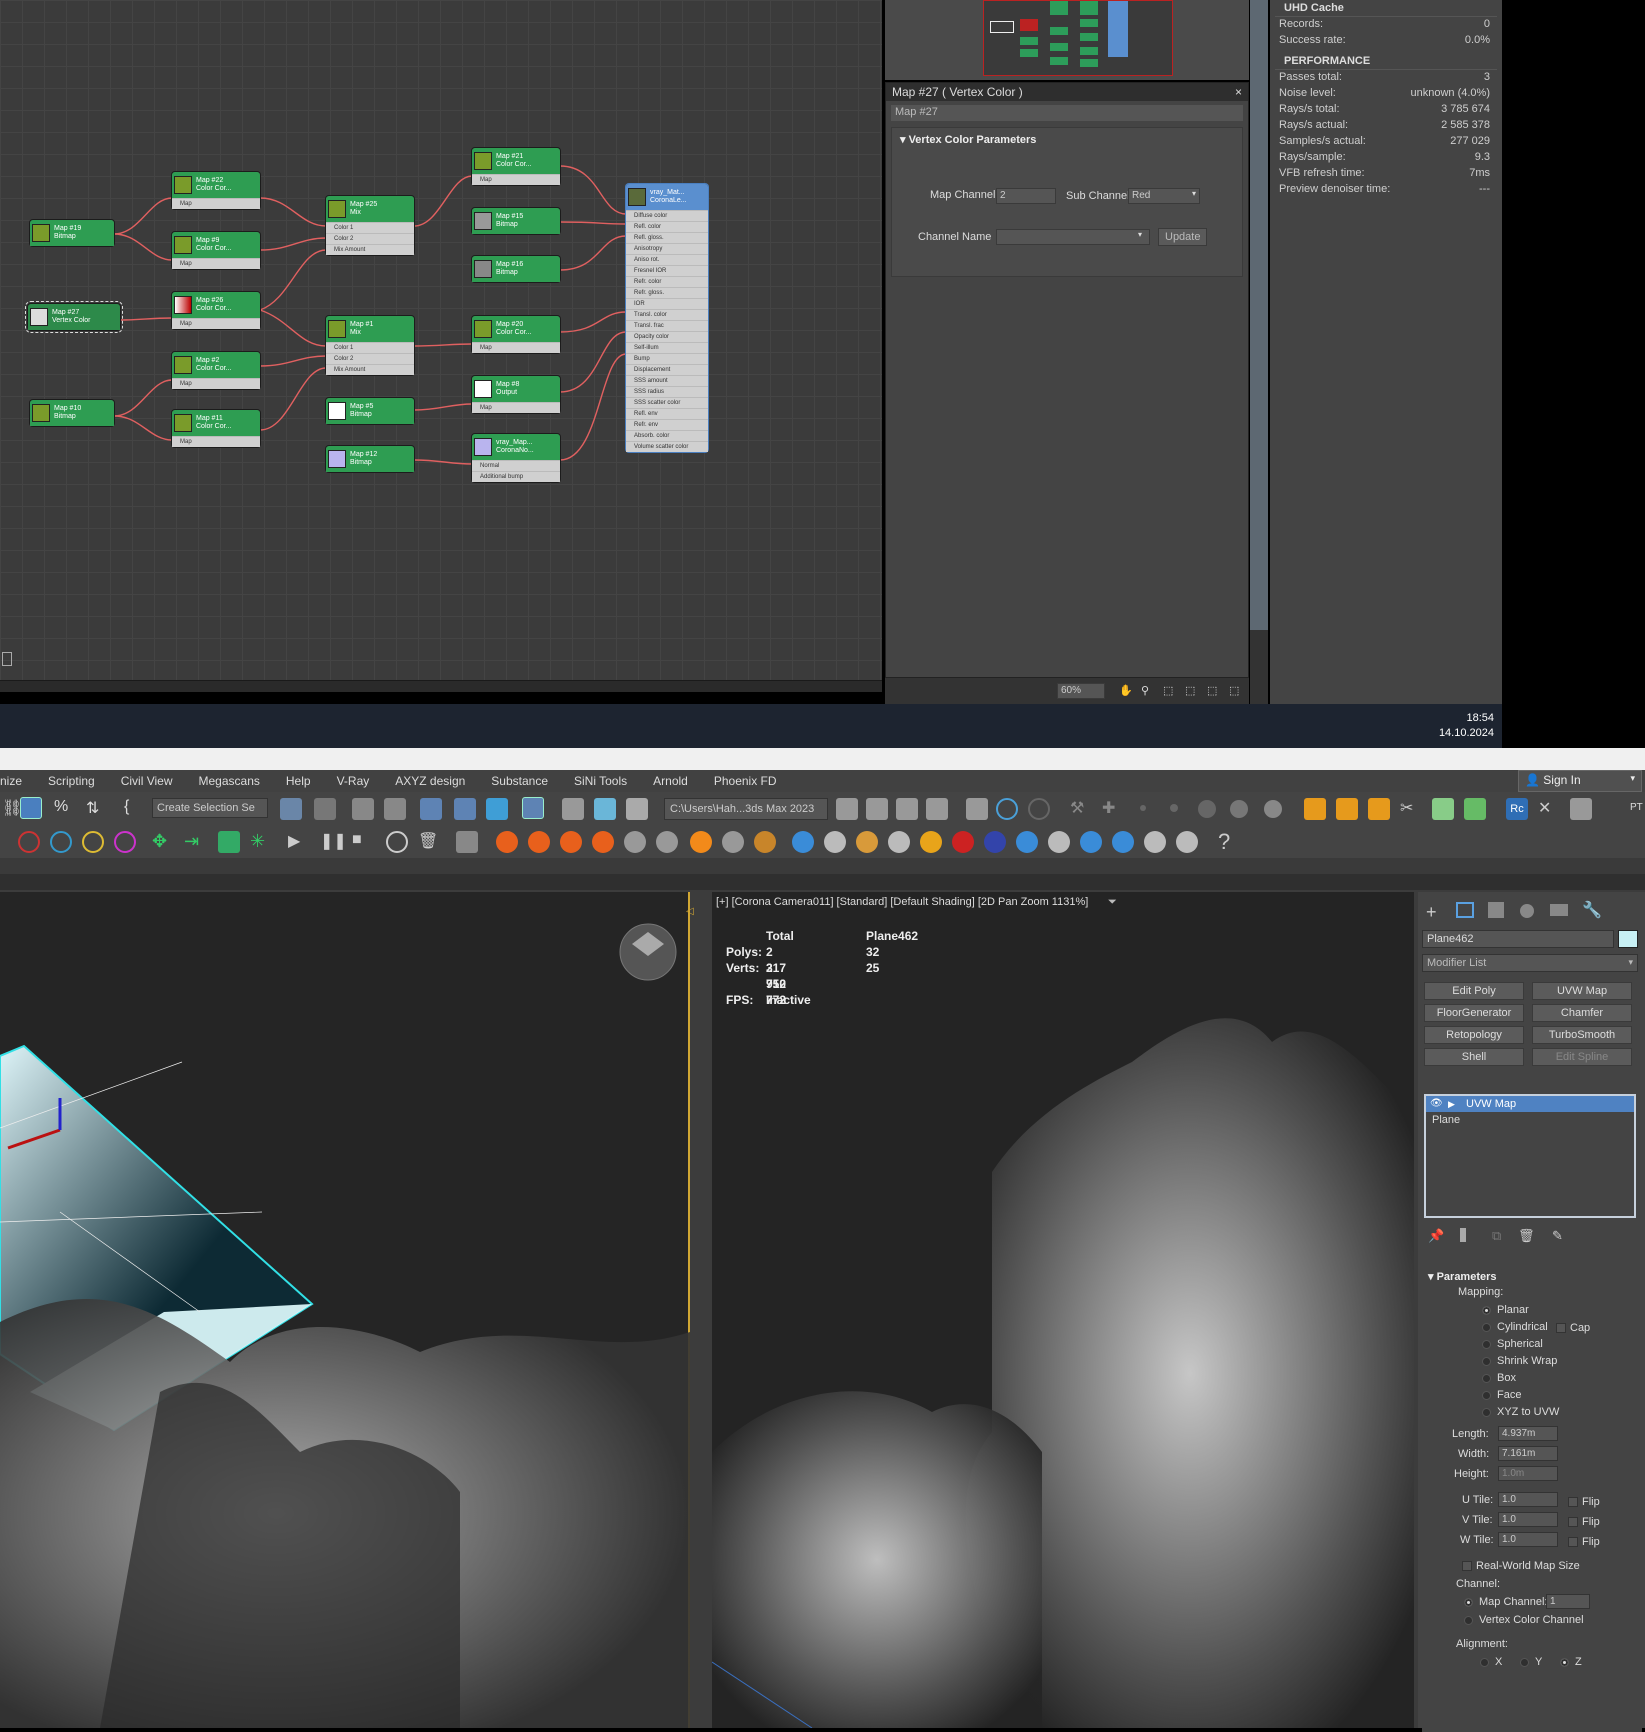 This screenshot has width=1645, height=1732. I want to click on coffee-icon, so click(899, 842).